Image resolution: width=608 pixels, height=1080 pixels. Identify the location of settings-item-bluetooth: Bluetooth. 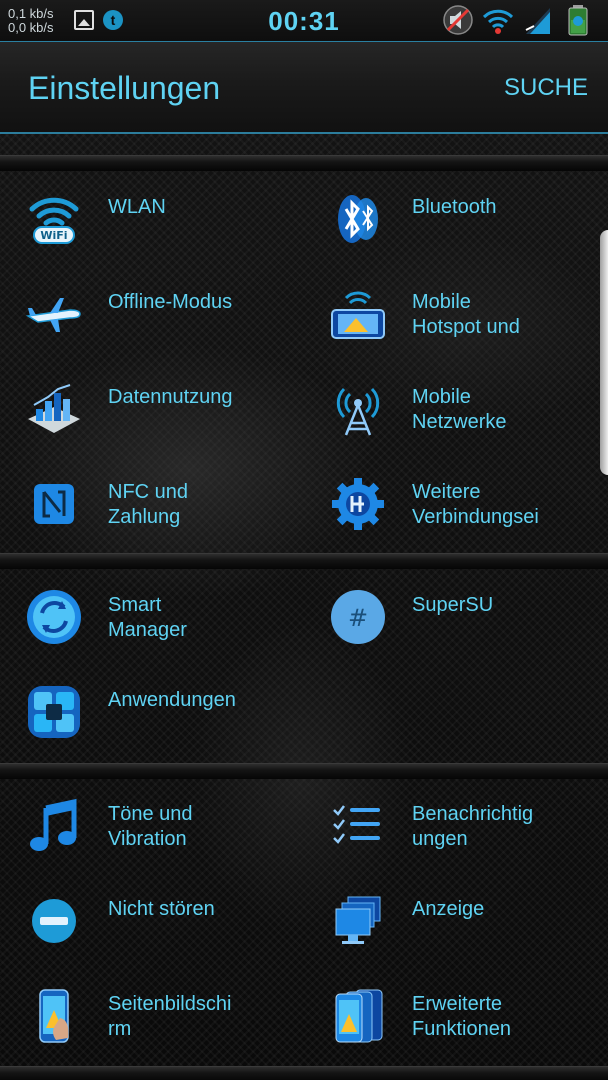
(454, 220).